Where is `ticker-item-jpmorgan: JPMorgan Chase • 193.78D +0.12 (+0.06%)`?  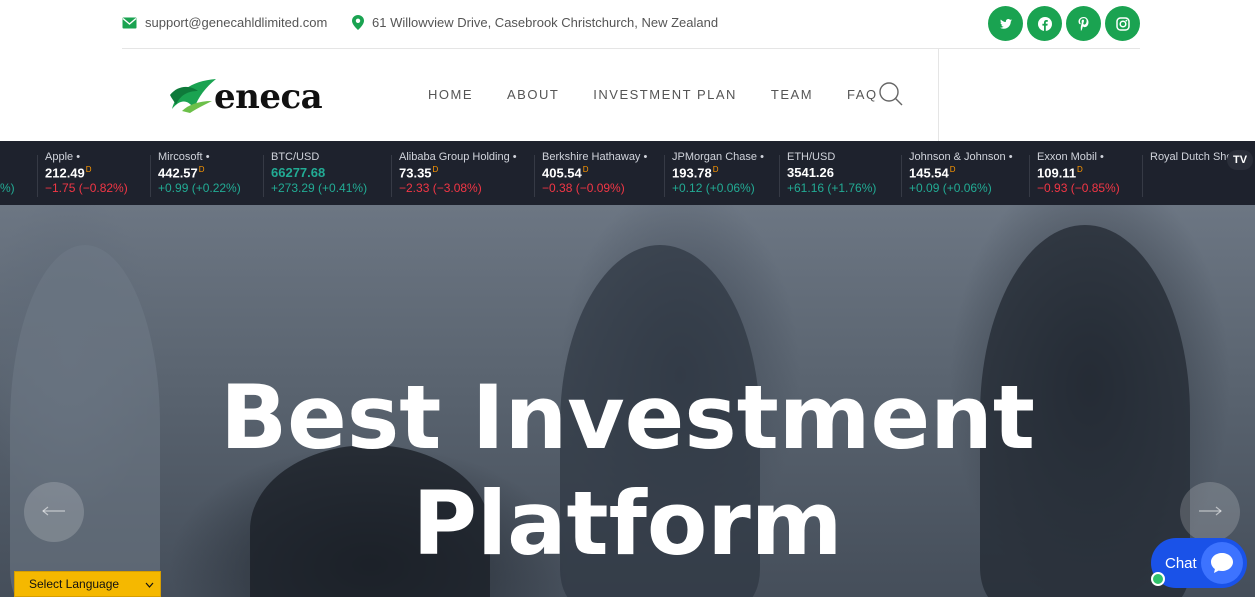
ticker-item-jpmorgan: JPMorgan Chase • 193.78D +0.12 (+0.06%) is located at coordinates (718, 175).